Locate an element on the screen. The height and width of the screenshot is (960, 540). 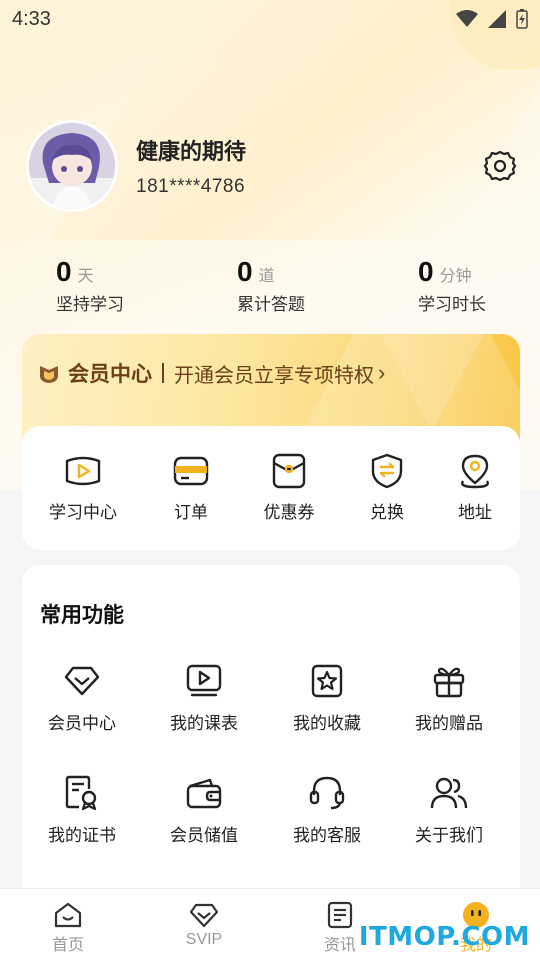
func-label: 会员中心 is located at coordinates (82, 723).